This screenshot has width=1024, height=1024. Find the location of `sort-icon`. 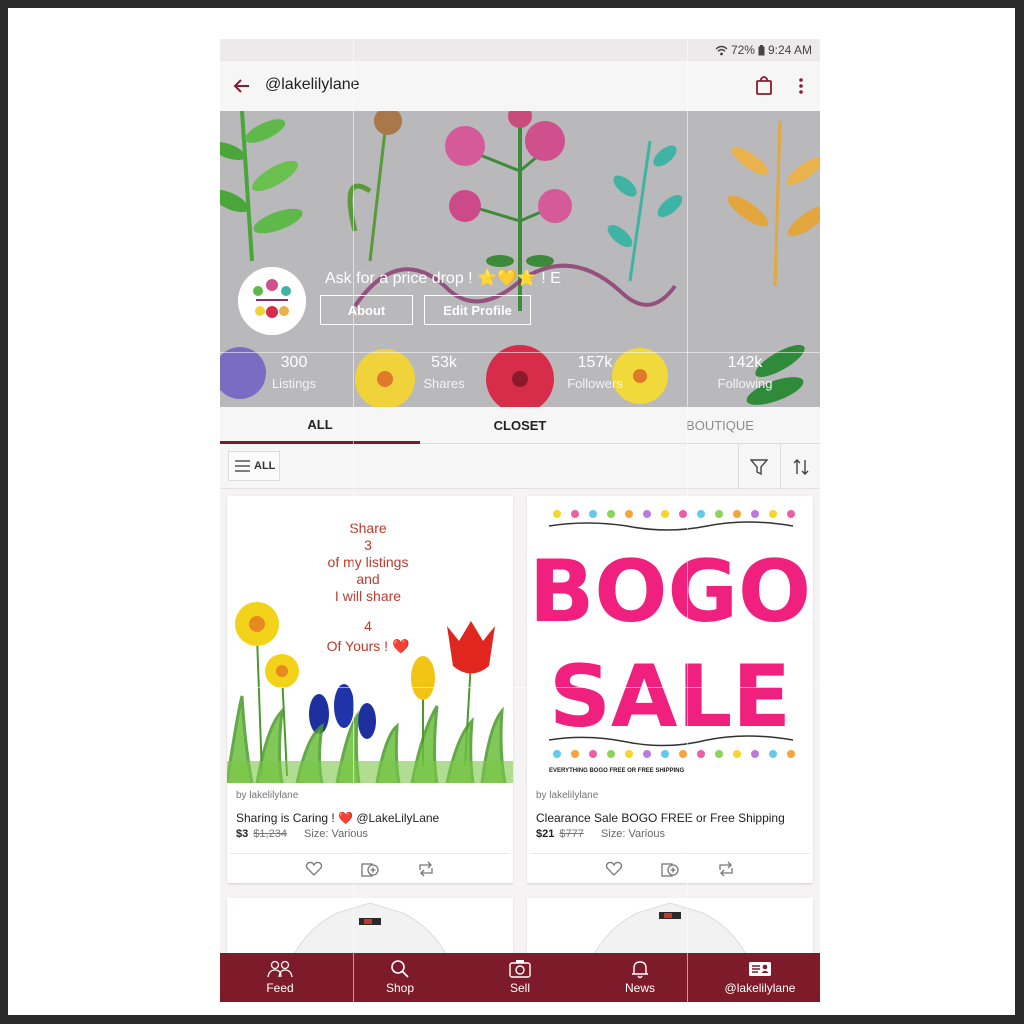

sort-icon is located at coordinates (800, 466).